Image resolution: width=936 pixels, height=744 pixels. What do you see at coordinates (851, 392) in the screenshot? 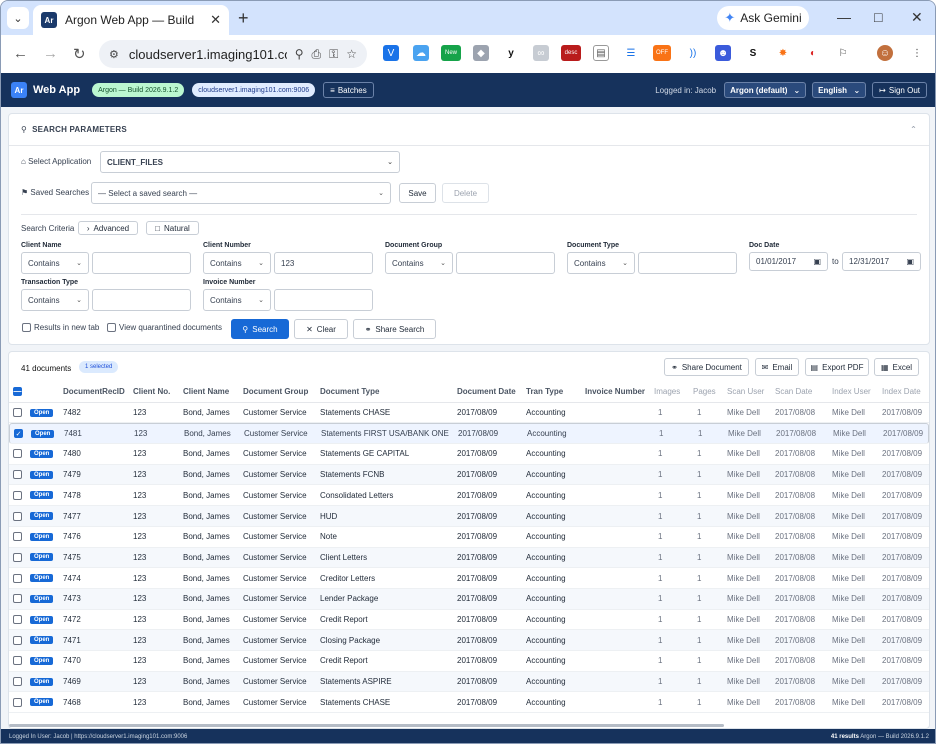
I see `col-index-user-header: Index User` at bounding box center [851, 392].